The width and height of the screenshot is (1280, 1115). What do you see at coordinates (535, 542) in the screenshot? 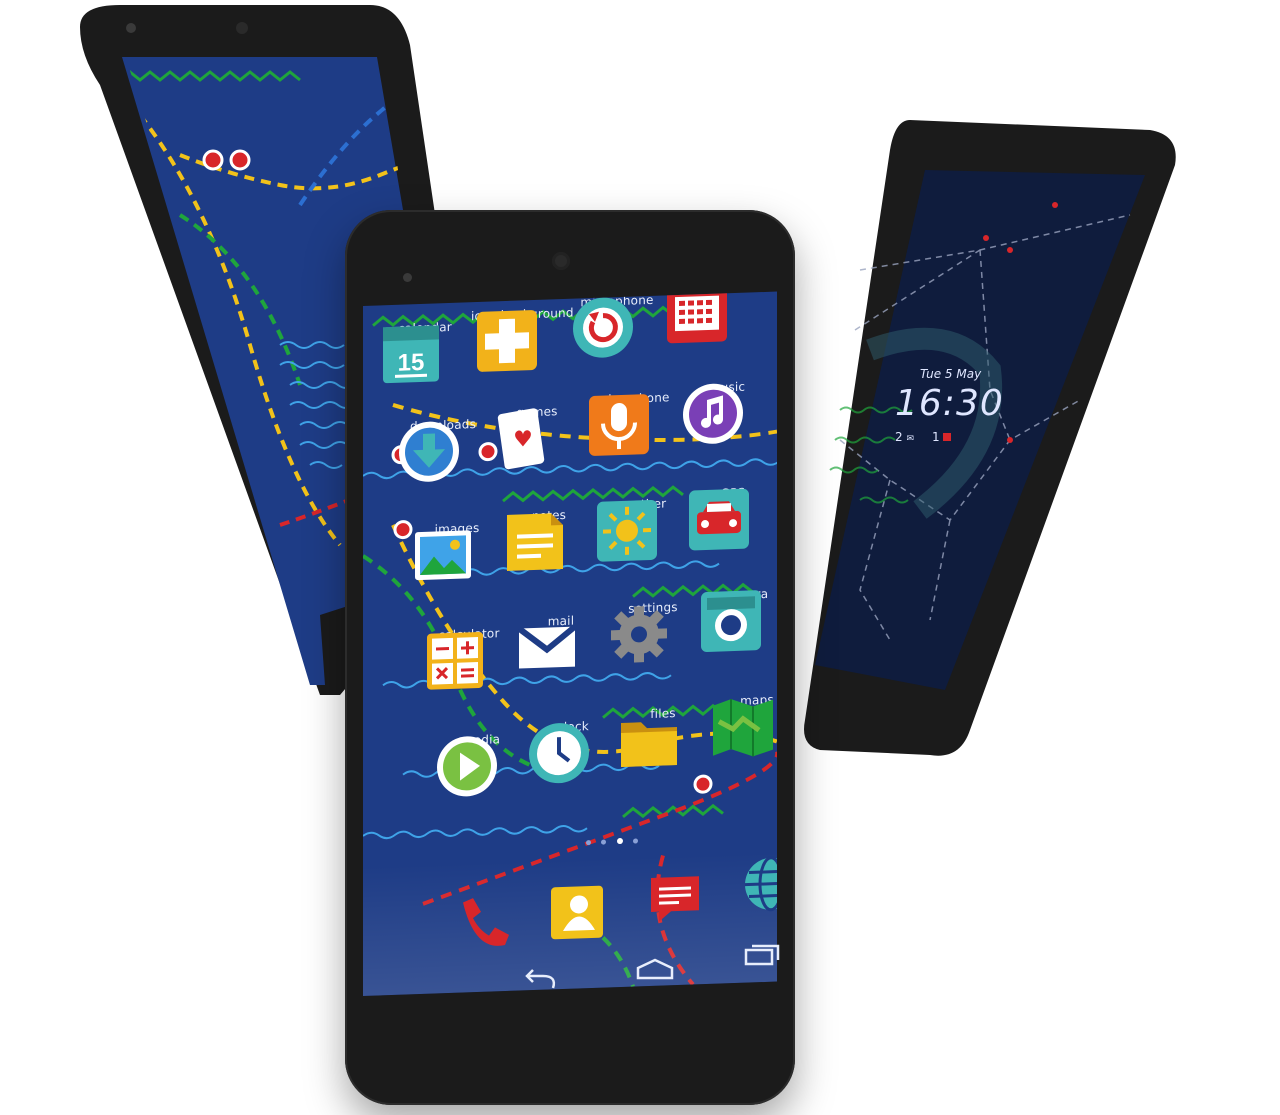
I see `notes-icon` at bounding box center [535, 542].